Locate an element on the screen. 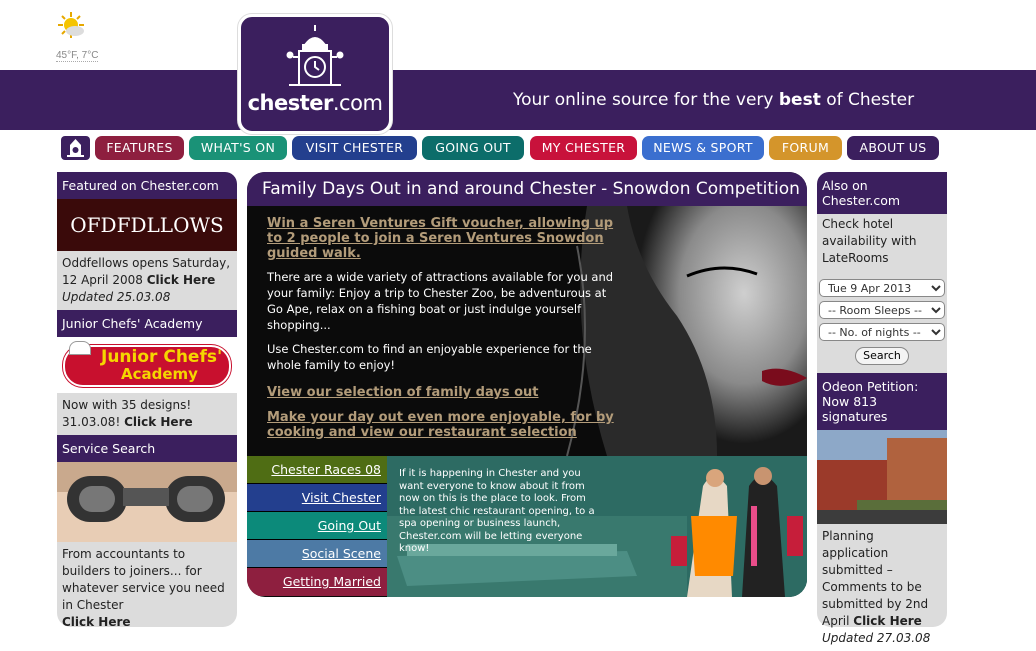 The image size is (1036, 651). site-logo: chester.com is located at coordinates (315, 74).